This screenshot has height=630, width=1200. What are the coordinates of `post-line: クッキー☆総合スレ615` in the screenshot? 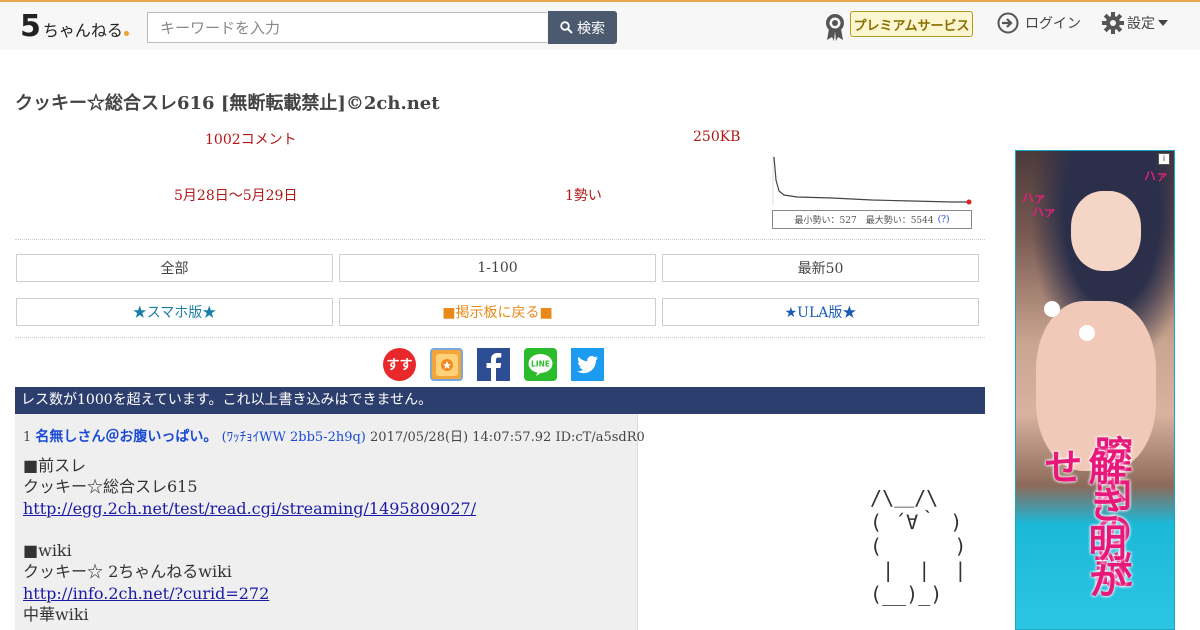 It's located at (110, 487).